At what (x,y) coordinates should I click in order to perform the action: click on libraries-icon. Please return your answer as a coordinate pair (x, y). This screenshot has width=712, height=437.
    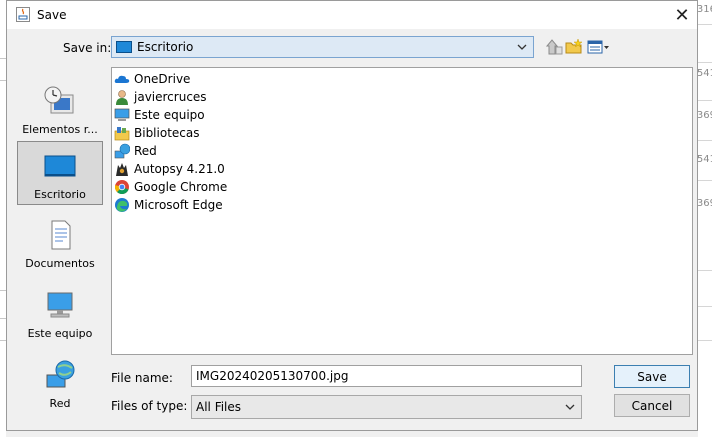
    Looking at the image, I should click on (122, 134).